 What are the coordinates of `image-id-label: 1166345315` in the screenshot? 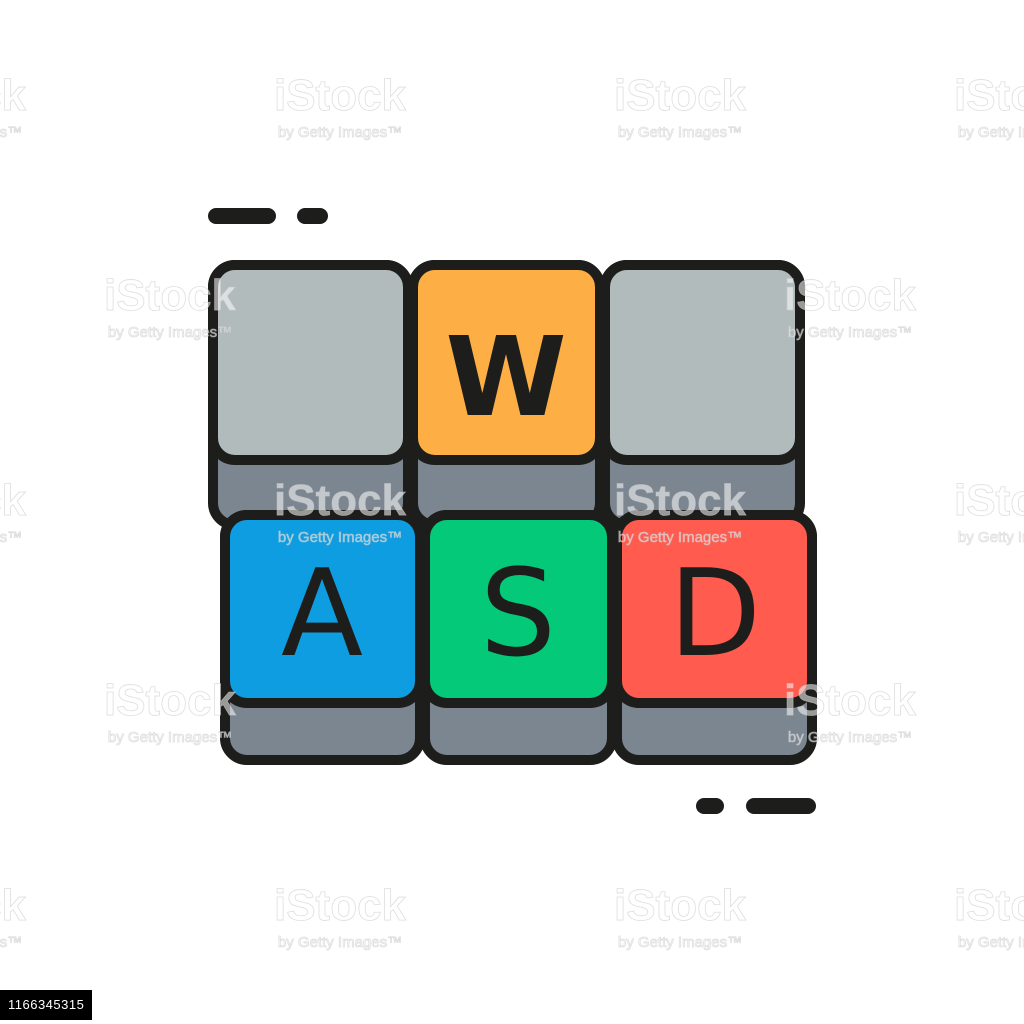 It's located at (46, 1005).